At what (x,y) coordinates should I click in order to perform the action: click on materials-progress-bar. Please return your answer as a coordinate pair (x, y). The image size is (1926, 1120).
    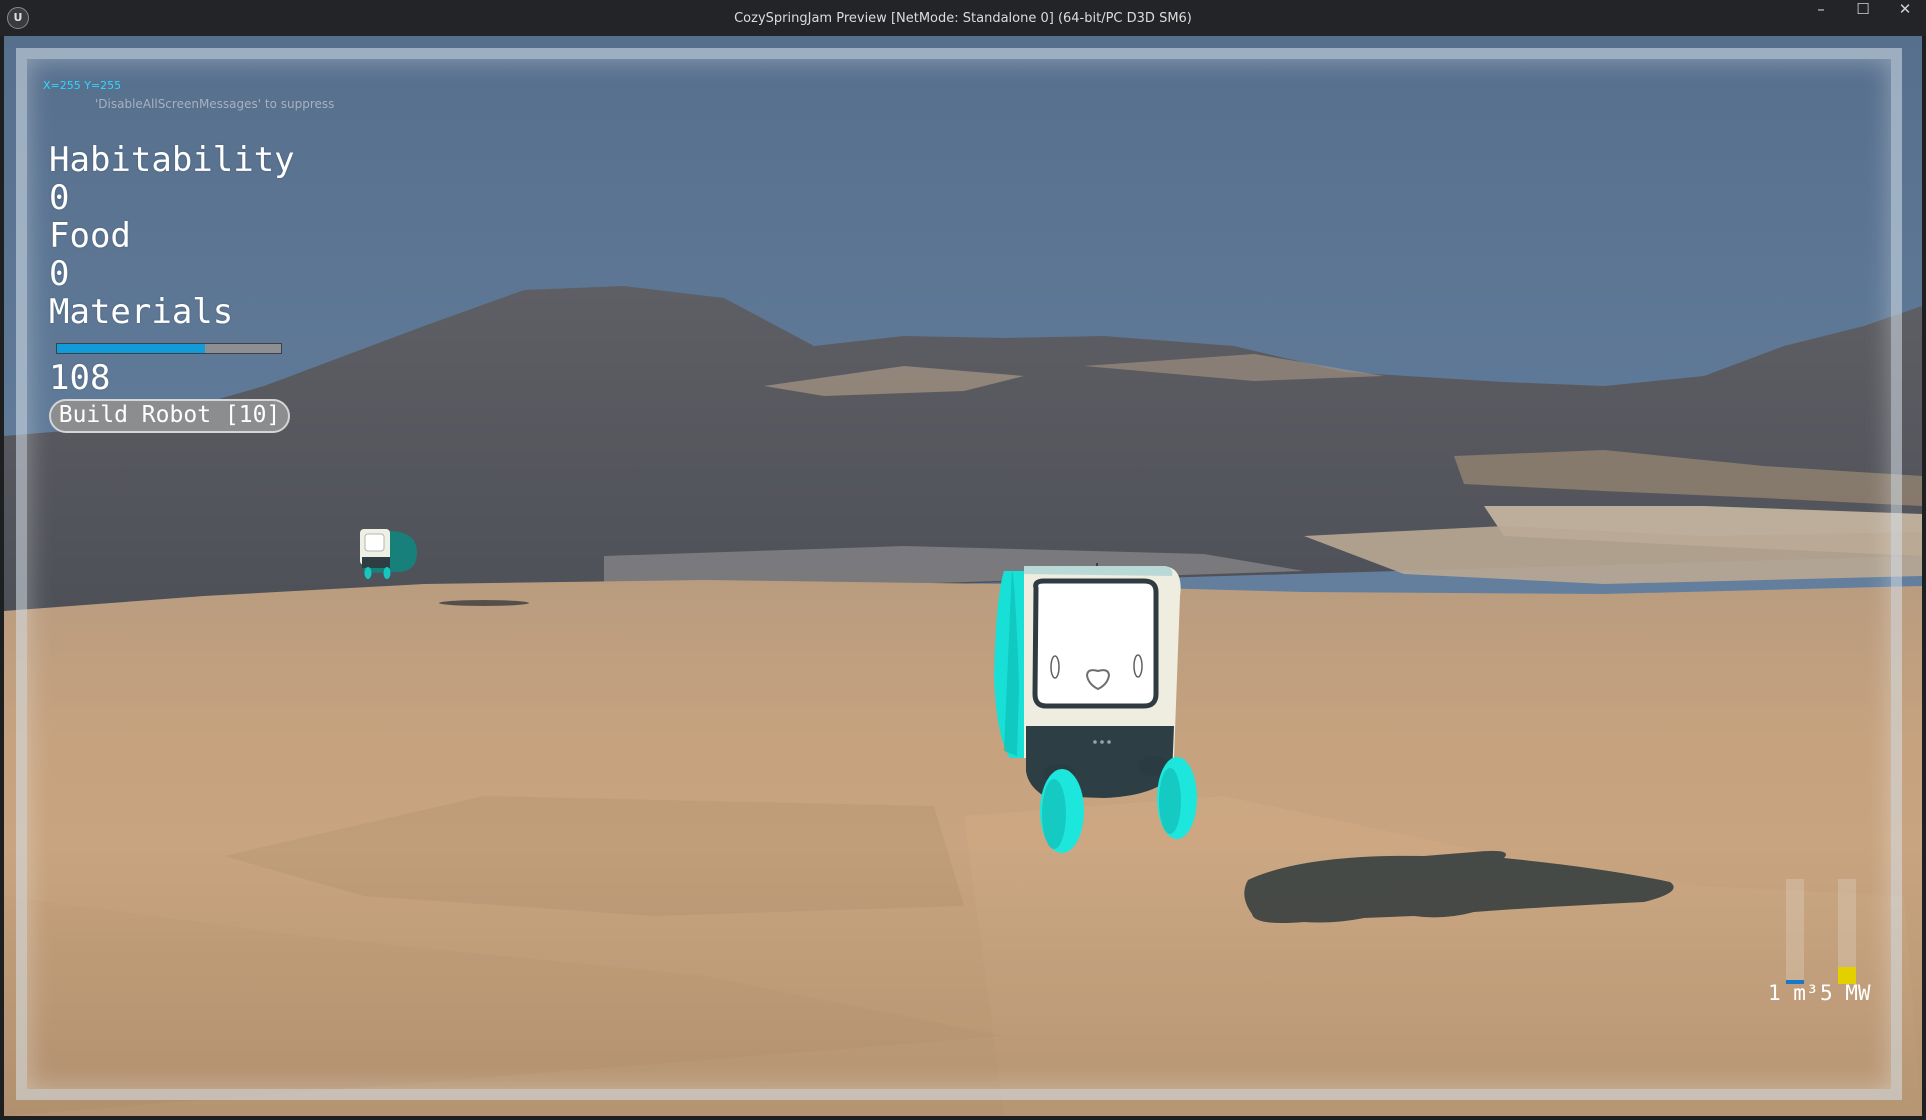
    Looking at the image, I should click on (169, 348).